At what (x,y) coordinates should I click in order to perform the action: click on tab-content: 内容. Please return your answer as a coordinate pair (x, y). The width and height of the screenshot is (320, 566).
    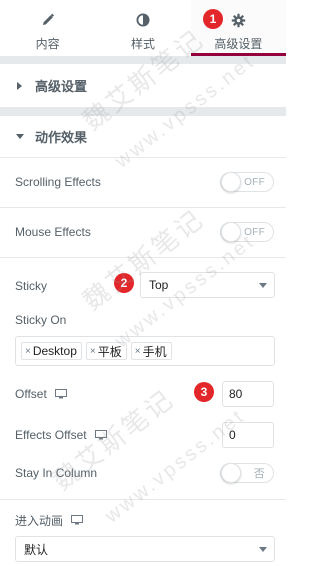
    Looking at the image, I should click on (47, 28).